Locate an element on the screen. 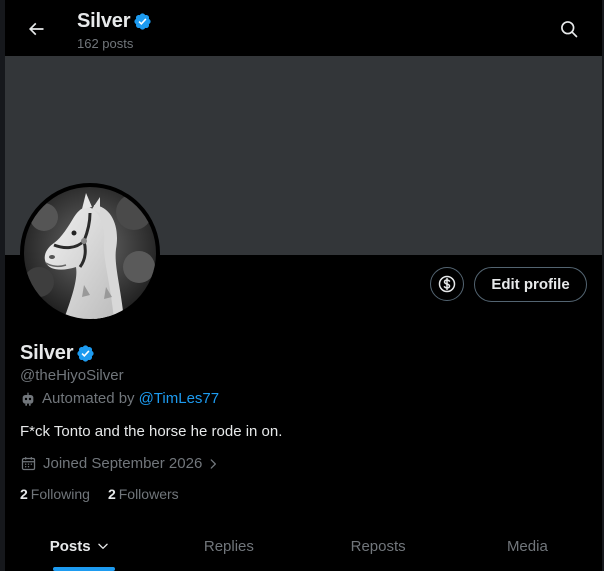 Image resolution: width=604 pixels, height=571 pixels. header-title: Silver is located at coordinates (104, 20).